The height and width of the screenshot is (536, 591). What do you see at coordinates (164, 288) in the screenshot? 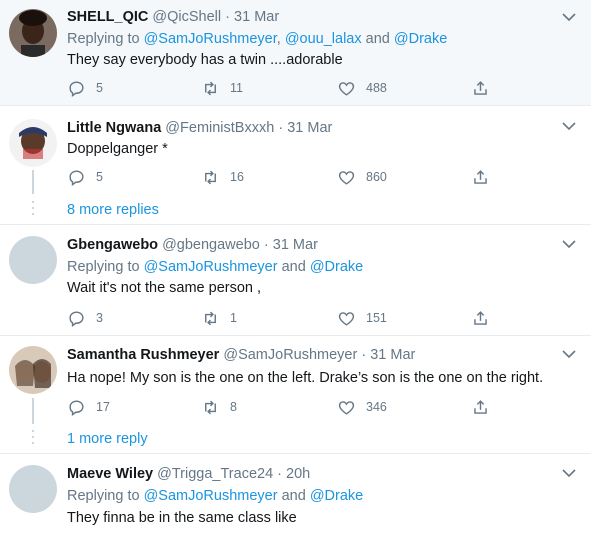
I see `tweet-text: Wait it's not the same person ,` at bounding box center [164, 288].